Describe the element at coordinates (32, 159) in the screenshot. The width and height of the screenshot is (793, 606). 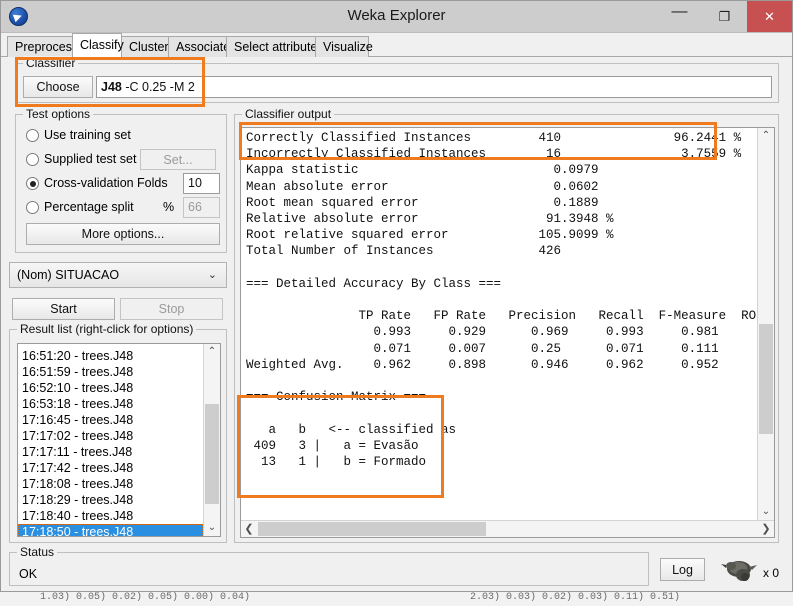
I see `radio-supplied-test-set-indicator` at that location.